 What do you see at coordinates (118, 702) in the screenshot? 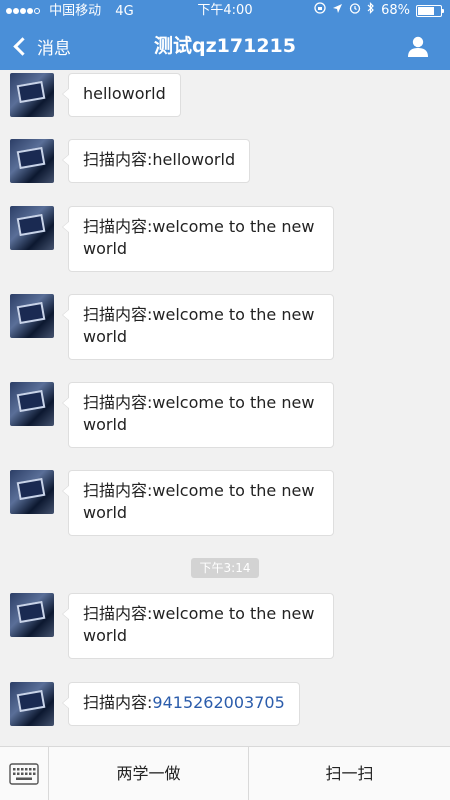
I see `message-text: 扫描内容:` at bounding box center [118, 702].